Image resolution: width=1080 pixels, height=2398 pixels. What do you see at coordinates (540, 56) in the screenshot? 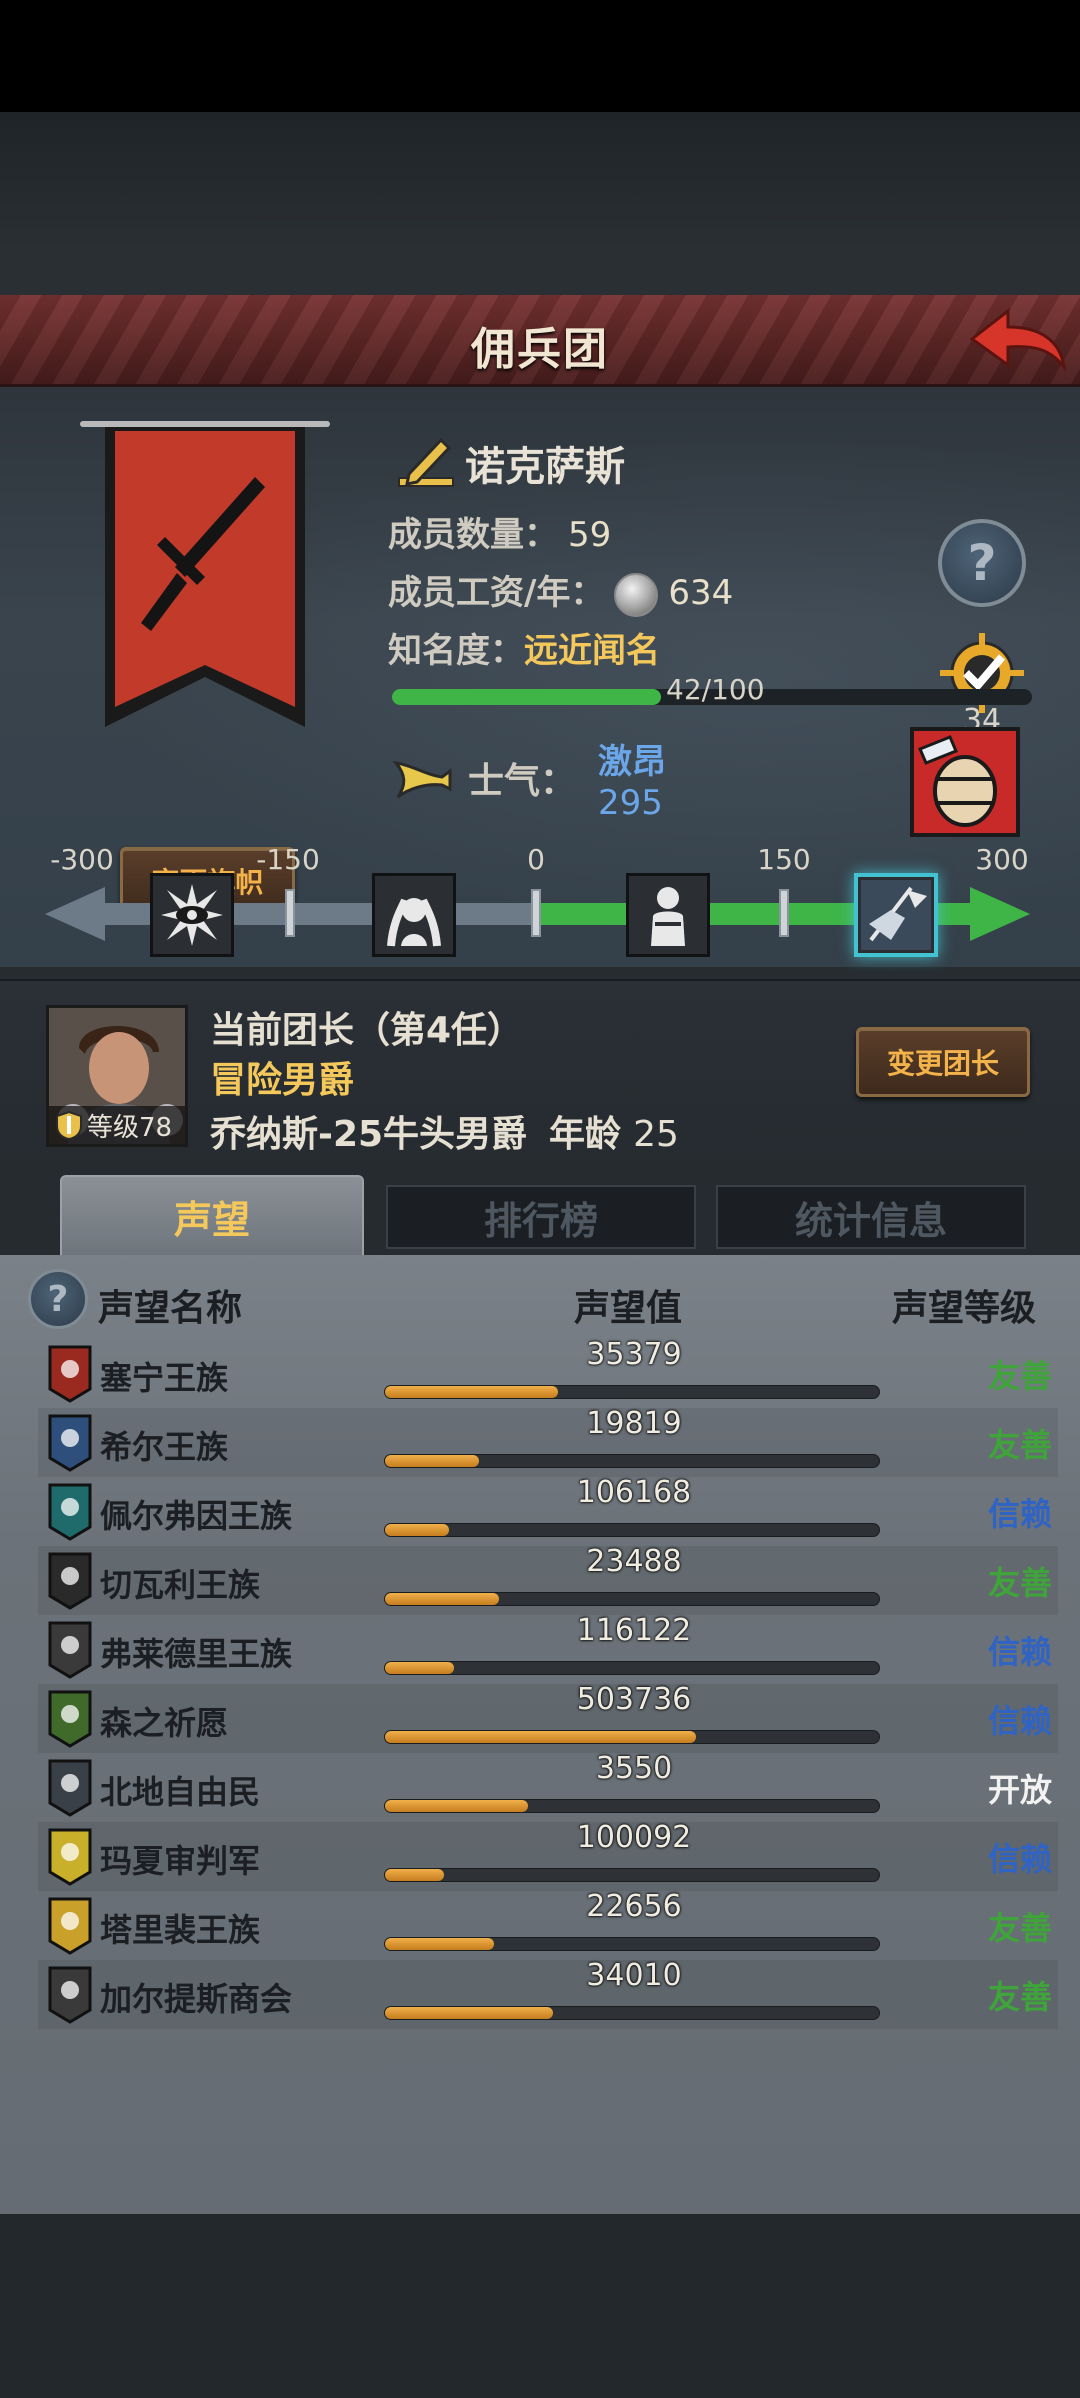
I see `status-bar` at bounding box center [540, 56].